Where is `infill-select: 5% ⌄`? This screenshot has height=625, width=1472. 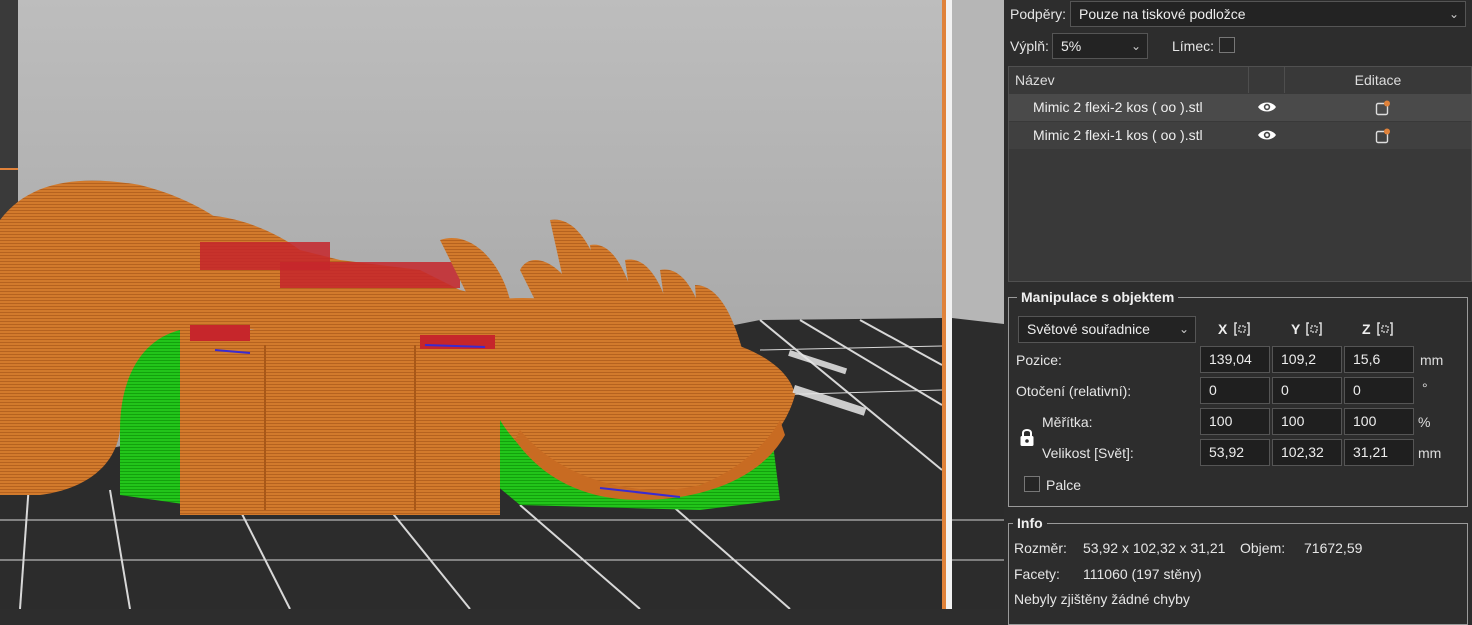
infill-select: 5% ⌄ is located at coordinates (1100, 46).